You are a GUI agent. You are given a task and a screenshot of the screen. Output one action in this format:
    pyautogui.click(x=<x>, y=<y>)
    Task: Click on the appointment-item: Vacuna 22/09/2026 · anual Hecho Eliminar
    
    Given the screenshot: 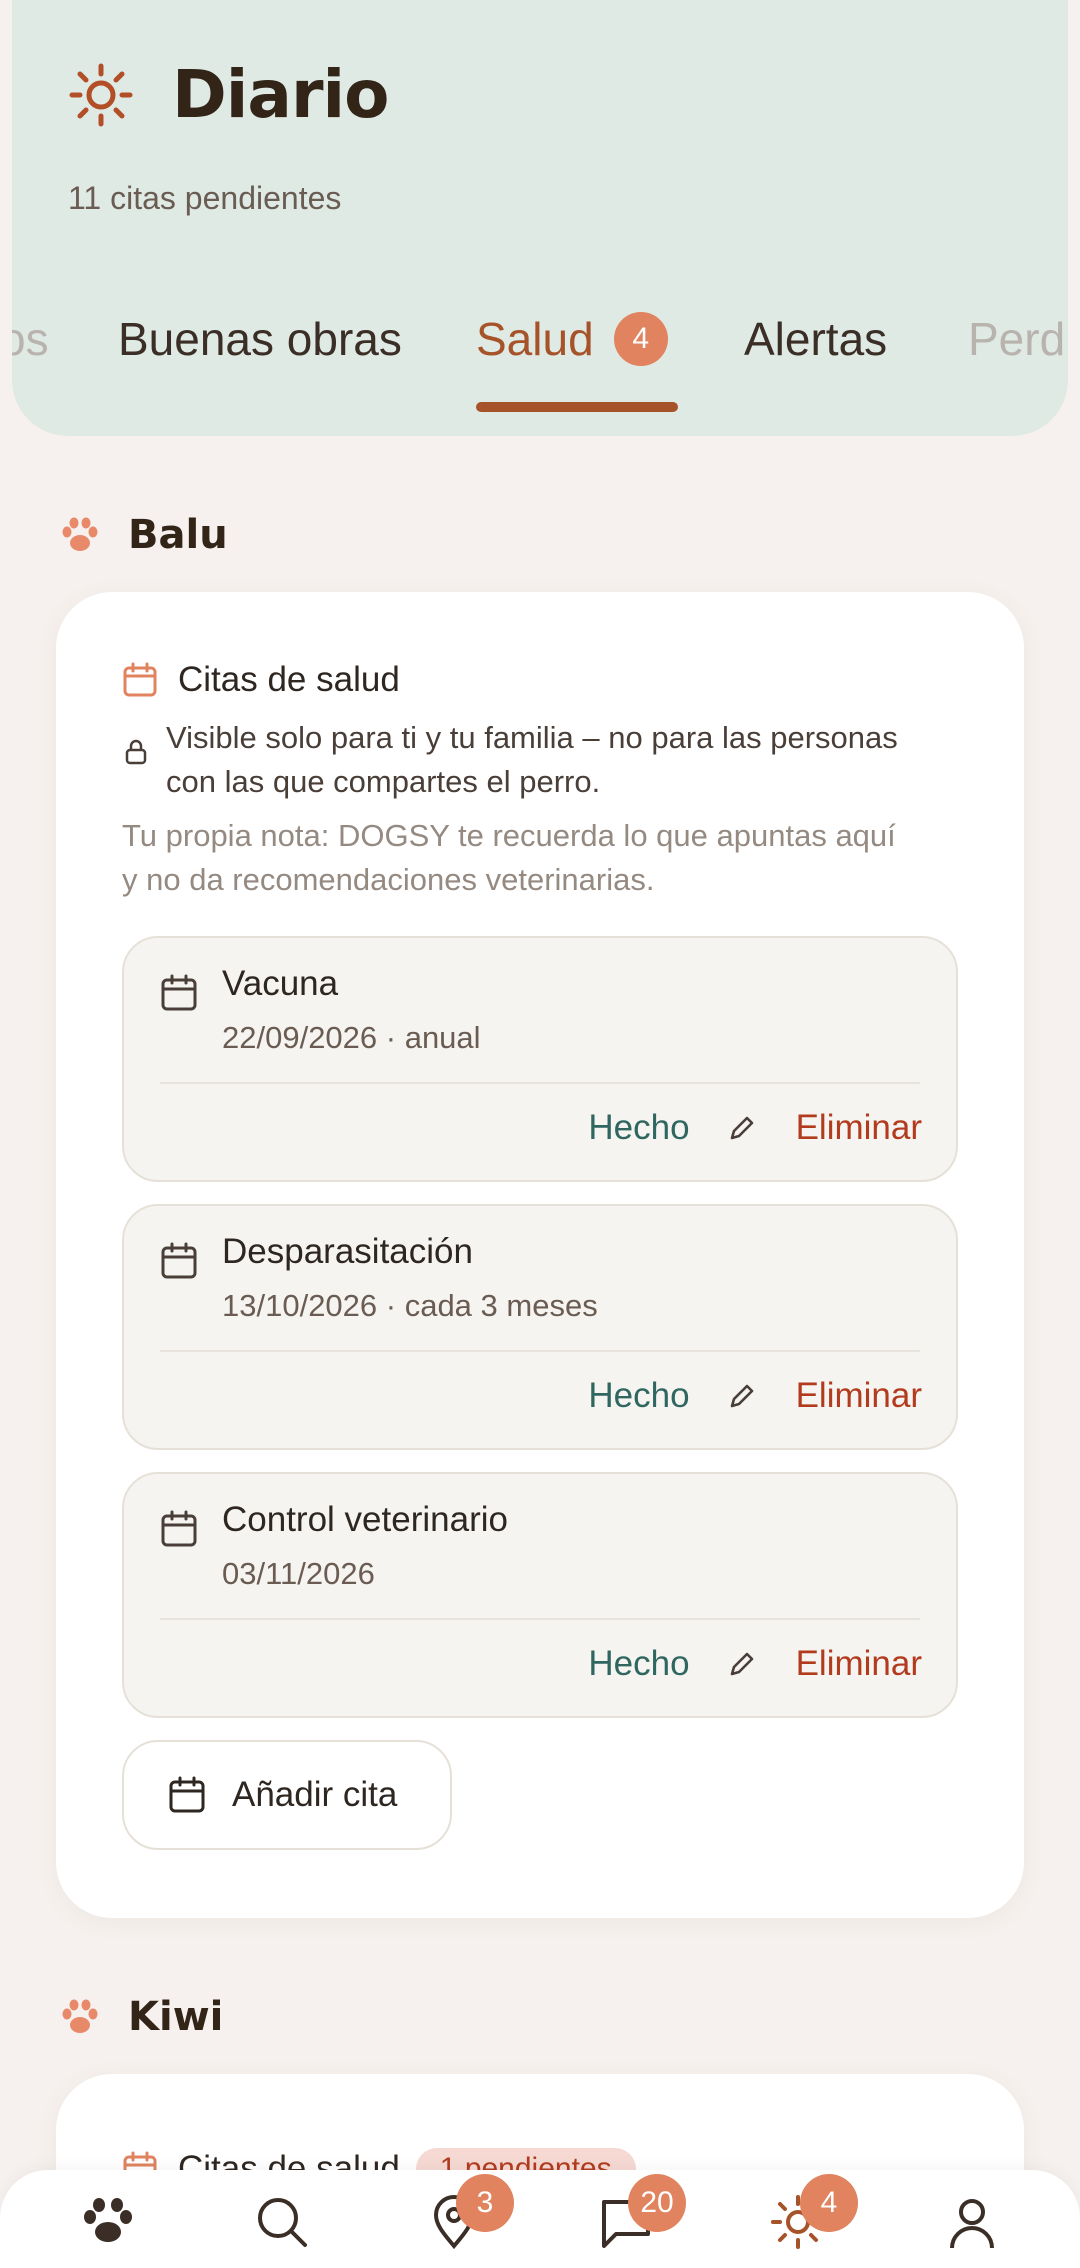 What is the action you would take?
    pyautogui.click(x=540, y=1059)
    